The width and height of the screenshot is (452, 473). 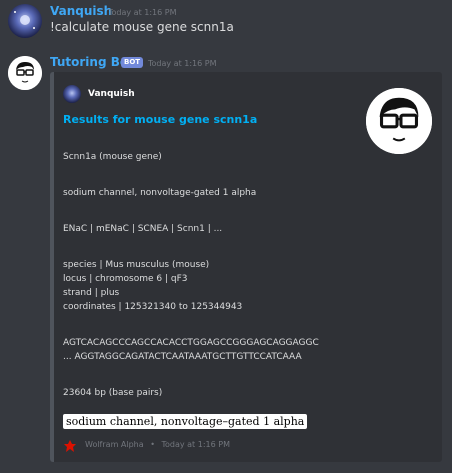 I want to click on embed-thumbnail, so click(x=399, y=121).